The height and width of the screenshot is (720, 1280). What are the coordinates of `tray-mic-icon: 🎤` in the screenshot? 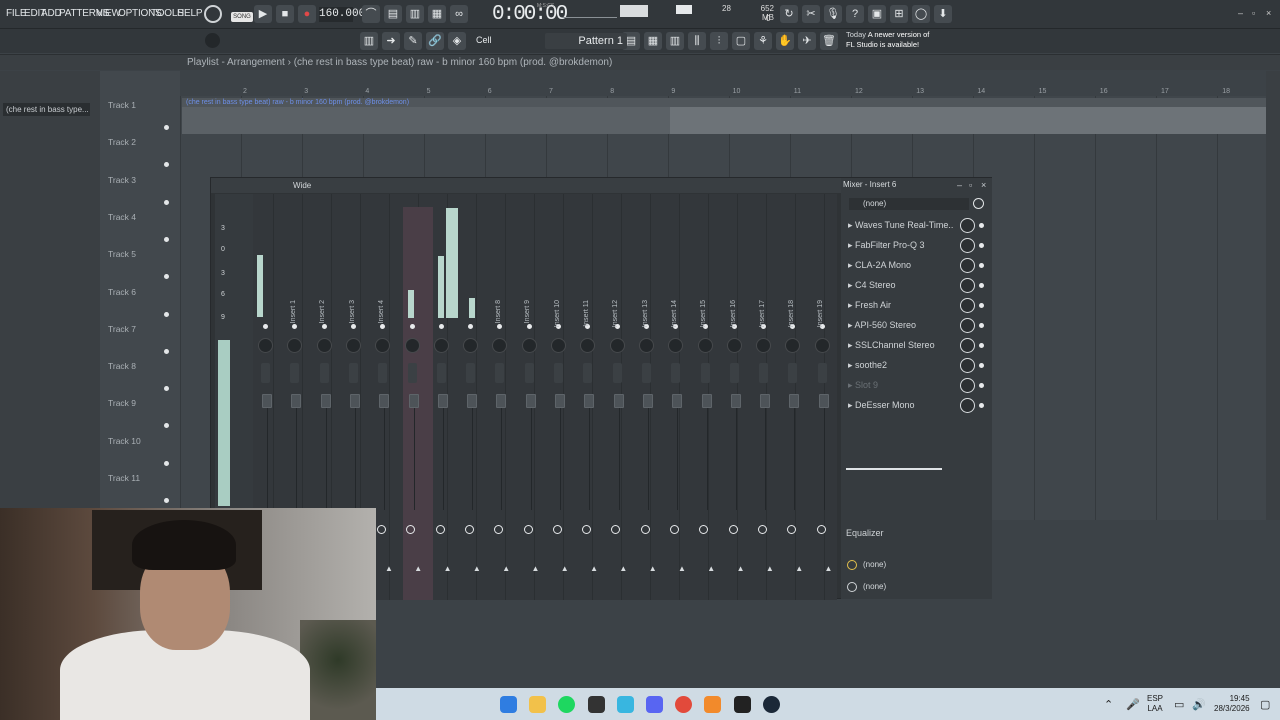 It's located at (1133, 704).